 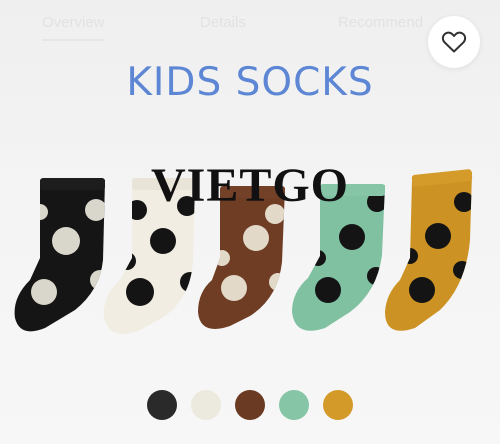 I want to click on swatch-brown, so click(x=250, y=405).